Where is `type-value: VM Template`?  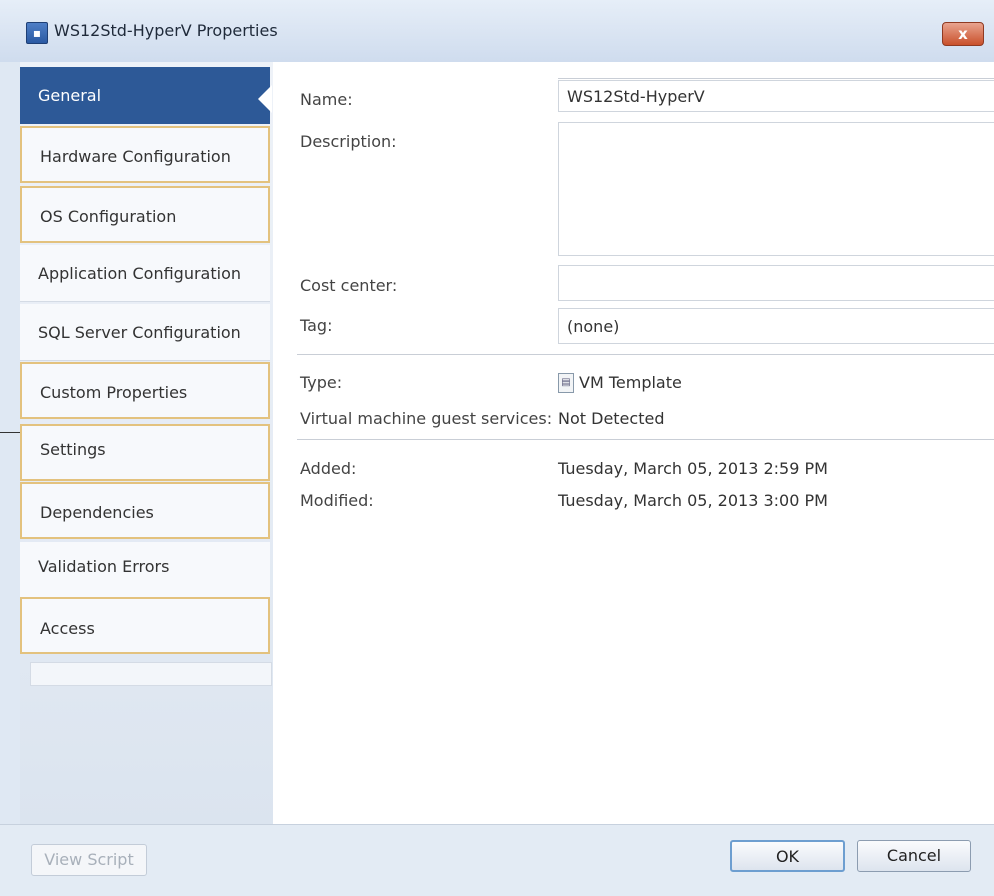
type-value: VM Template is located at coordinates (630, 382).